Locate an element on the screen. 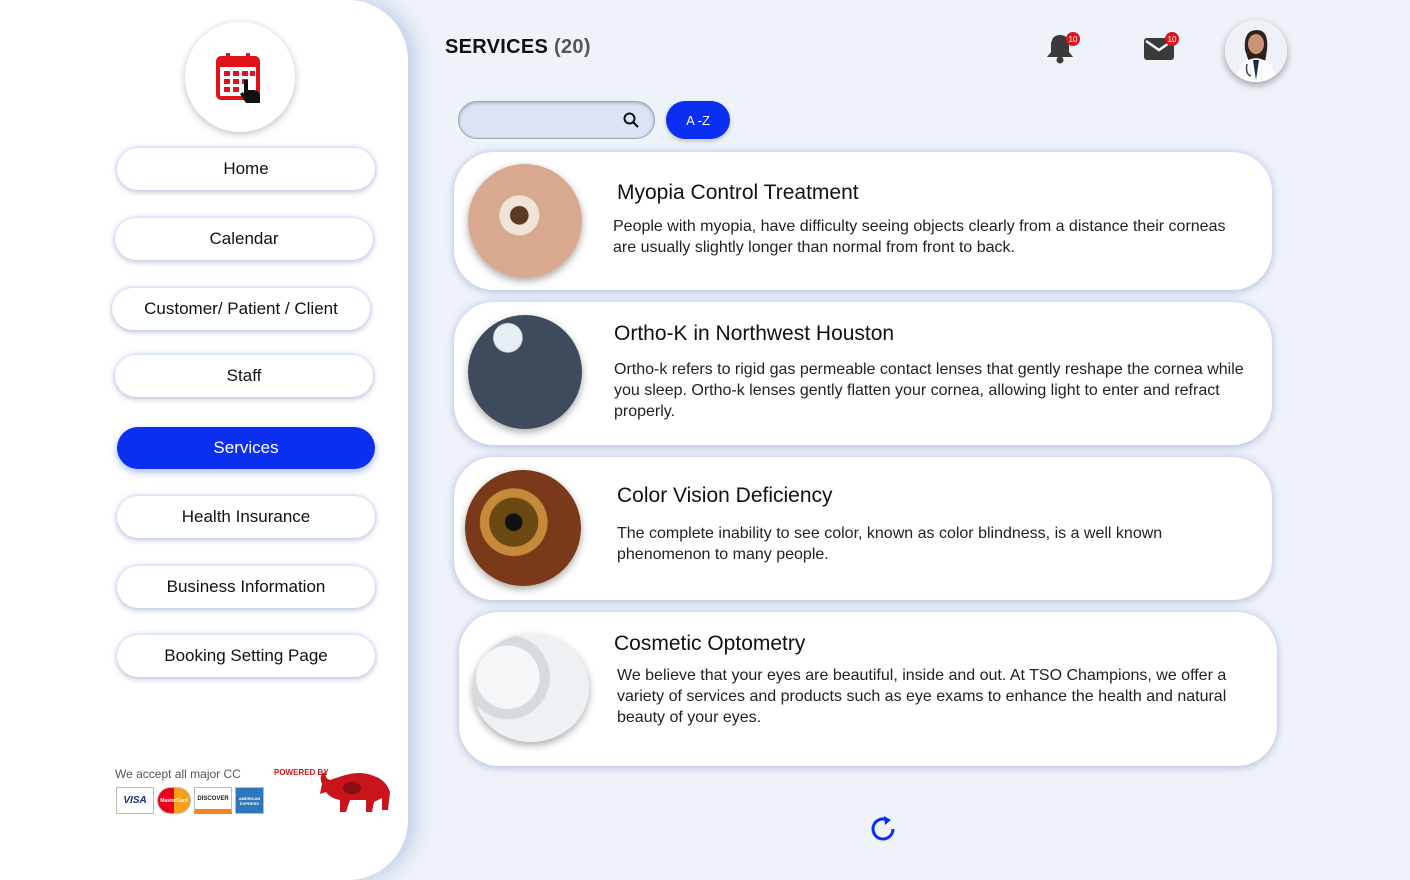  service-title: Ortho-K in Northwest Houston is located at coordinates (754, 333).